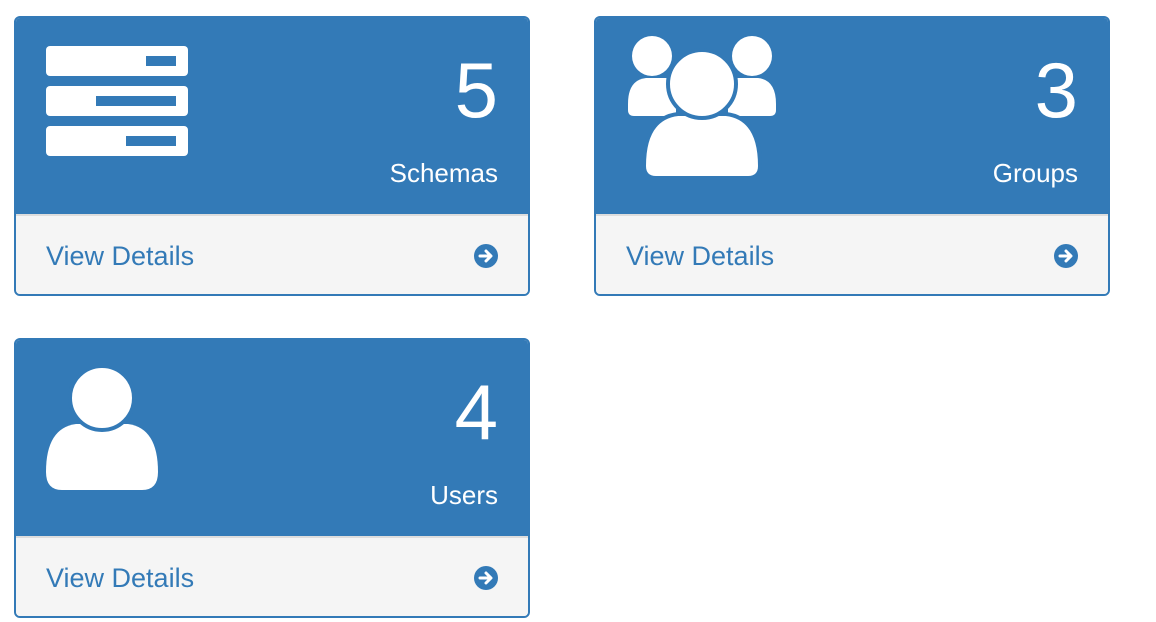  What do you see at coordinates (464, 495) in the screenshot?
I see `users-label: Users` at bounding box center [464, 495].